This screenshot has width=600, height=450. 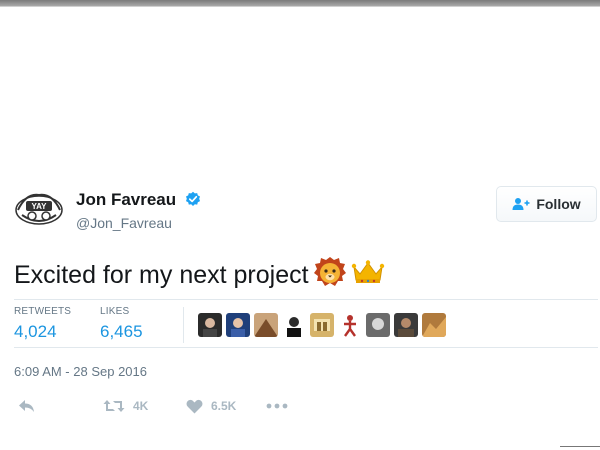 I want to click on more-icon, so click(x=277, y=406).